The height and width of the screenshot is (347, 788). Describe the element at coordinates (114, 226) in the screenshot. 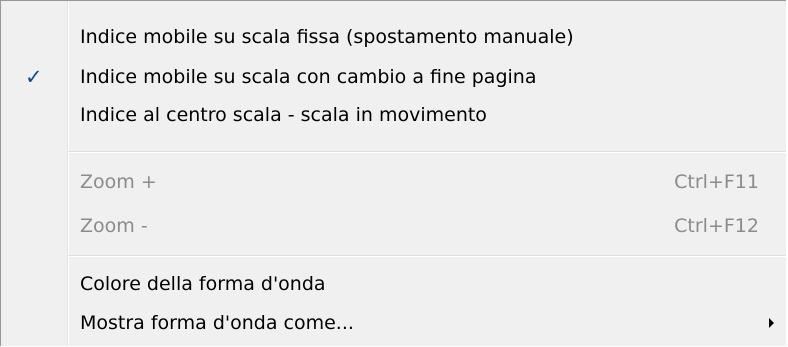

I see `menu-item-label: Zoom -` at that location.